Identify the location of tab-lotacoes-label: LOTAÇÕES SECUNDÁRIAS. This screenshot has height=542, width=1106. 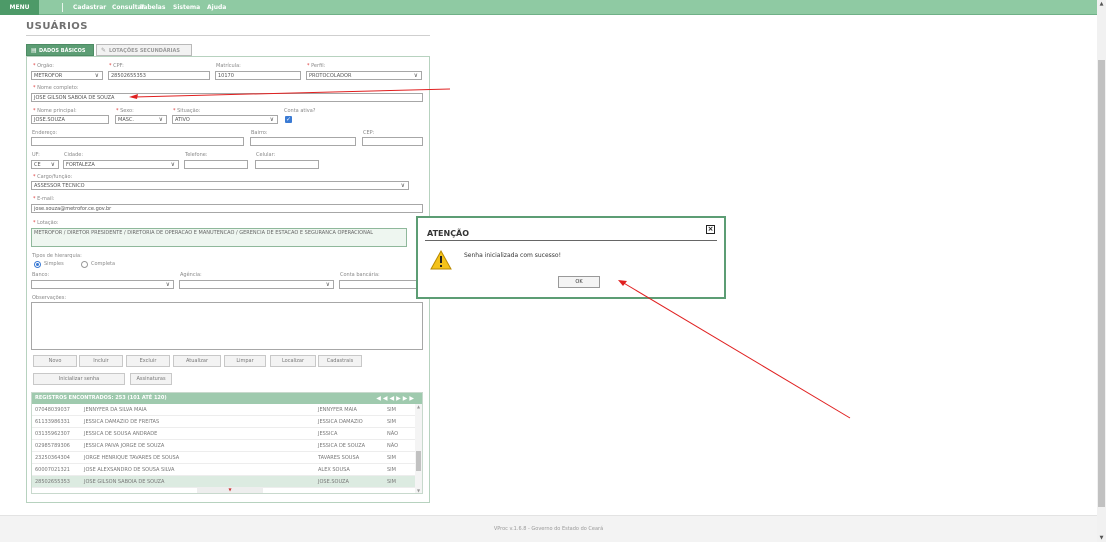
(144, 51).